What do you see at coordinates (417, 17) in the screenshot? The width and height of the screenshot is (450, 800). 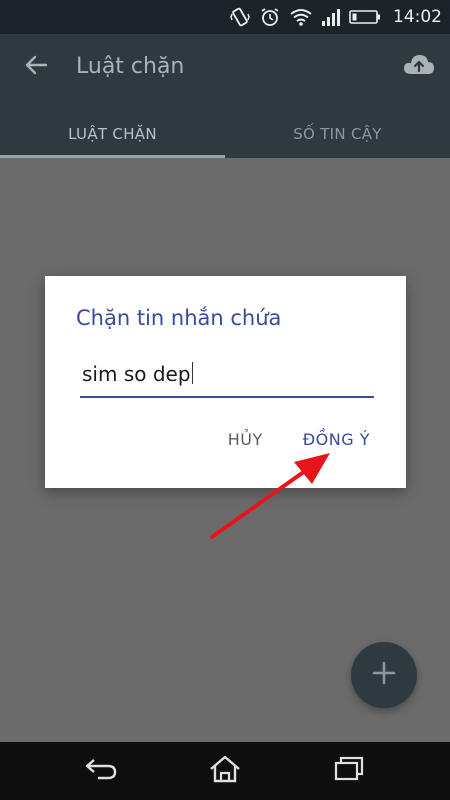 I see `status-time: 14:02` at bounding box center [417, 17].